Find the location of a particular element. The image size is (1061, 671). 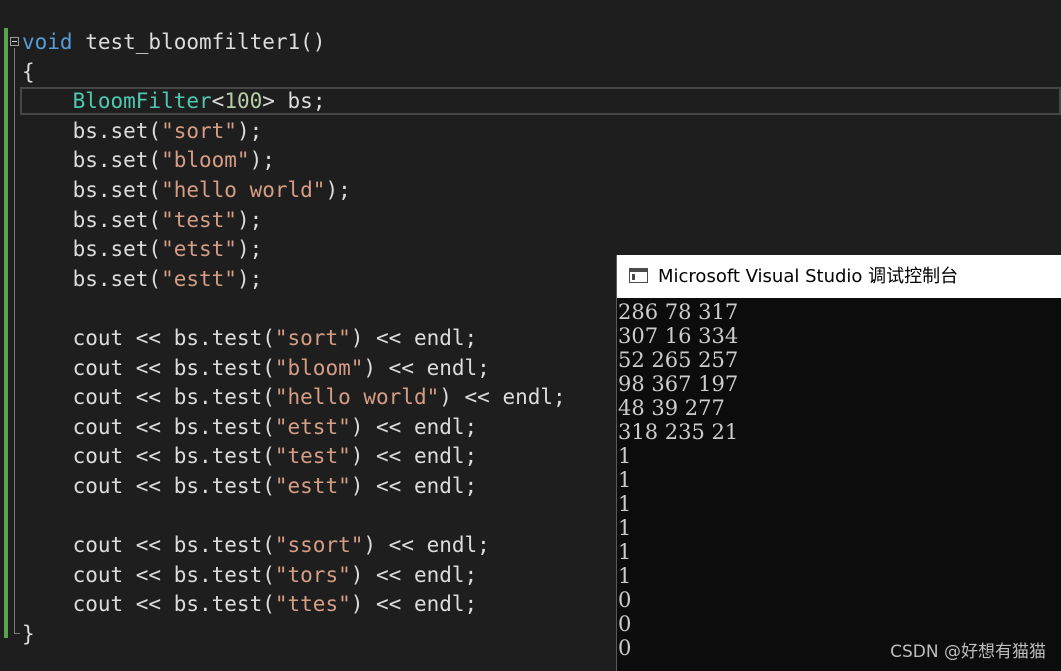

code-line: bs.set("test"); is located at coordinates (142, 220).